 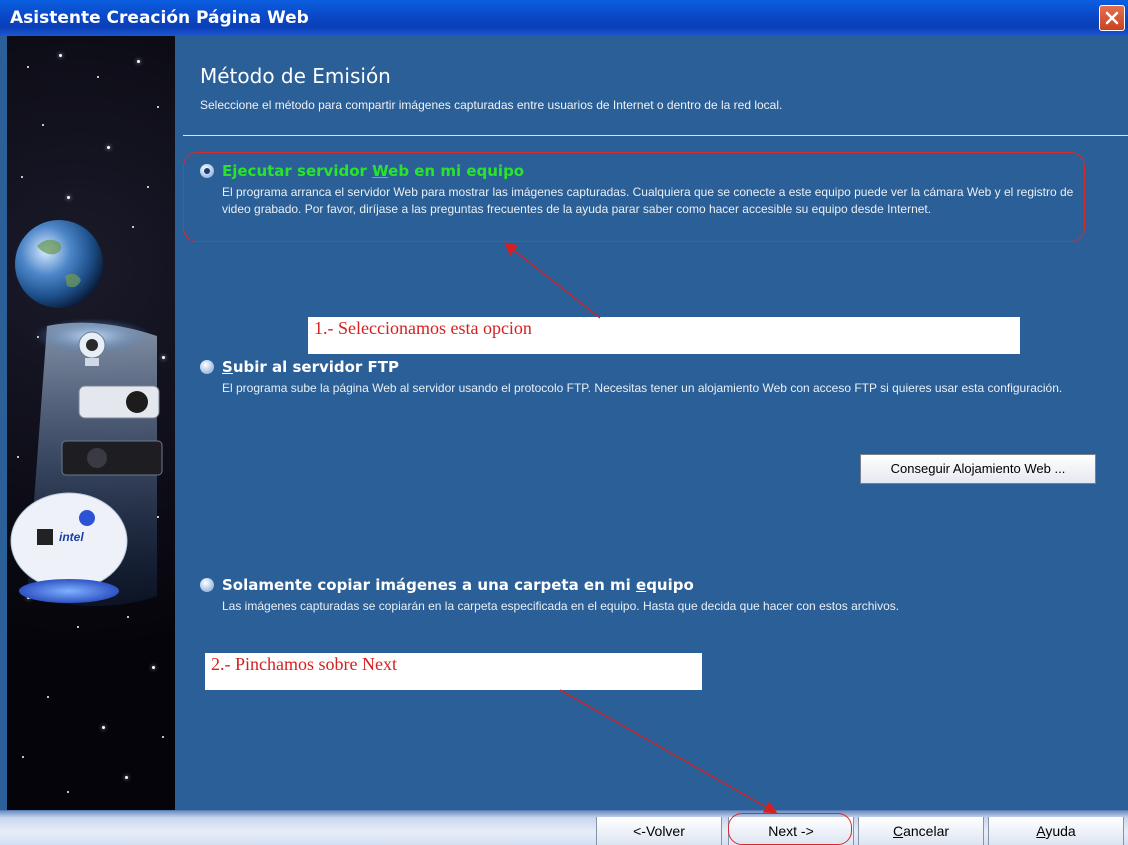 What do you see at coordinates (655, 135) in the screenshot?
I see `header-divider` at bounding box center [655, 135].